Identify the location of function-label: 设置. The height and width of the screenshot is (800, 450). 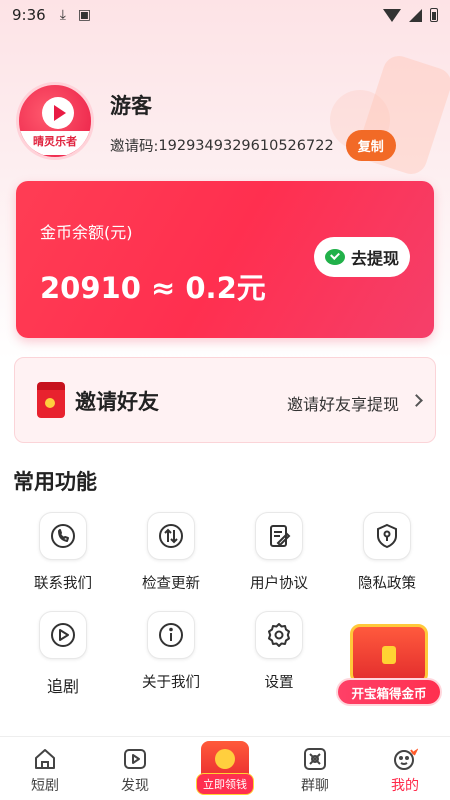
(279, 683).